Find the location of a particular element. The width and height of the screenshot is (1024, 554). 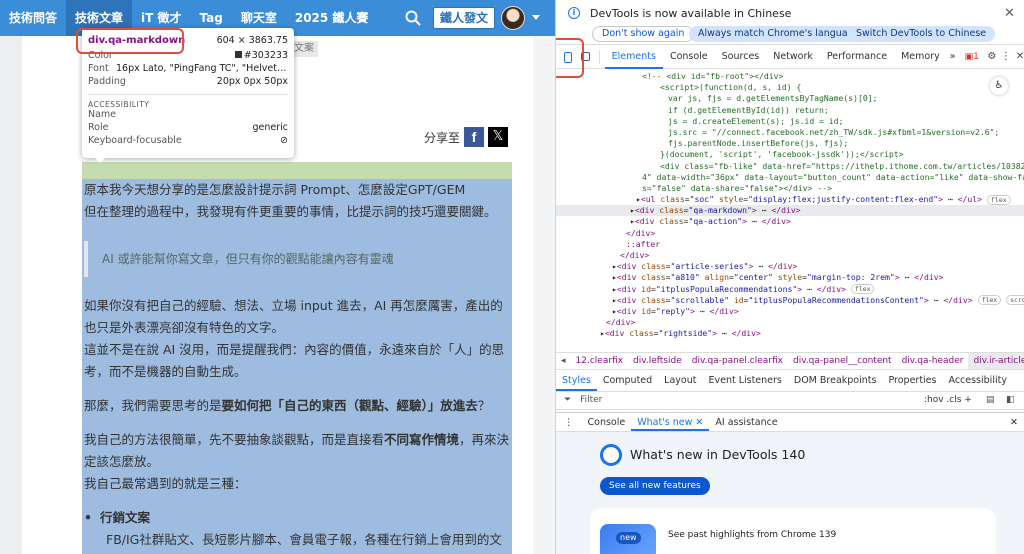

not-focusable-icon: ⊘ is located at coordinates (284, 140).